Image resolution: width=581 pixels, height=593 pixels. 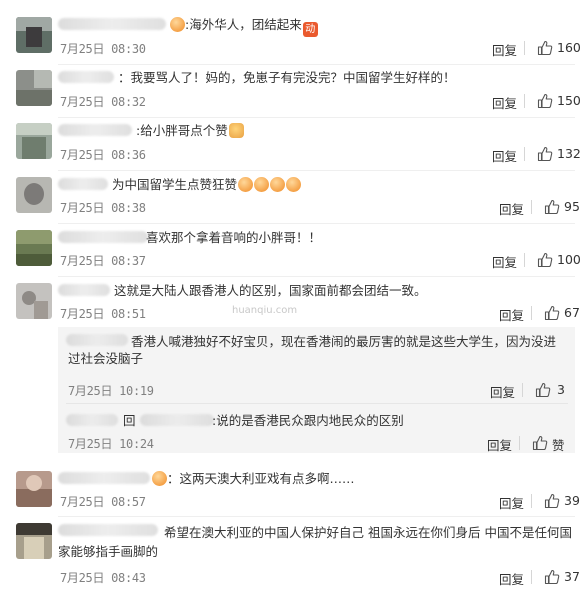 I want to click on emoji-icon: 动, so click(x=310, y=29).